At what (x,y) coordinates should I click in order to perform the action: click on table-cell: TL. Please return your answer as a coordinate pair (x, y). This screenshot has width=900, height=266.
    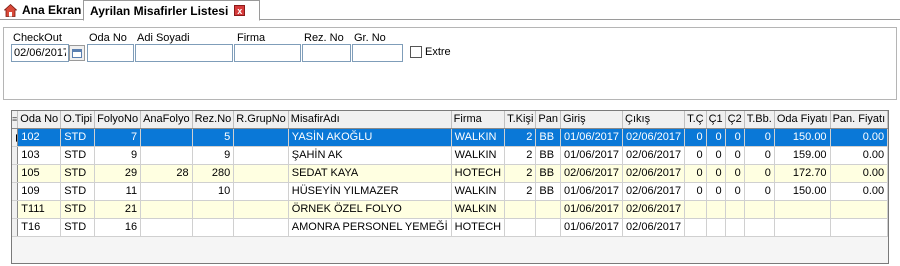
    Looking at the image, I should click on (887, 191).